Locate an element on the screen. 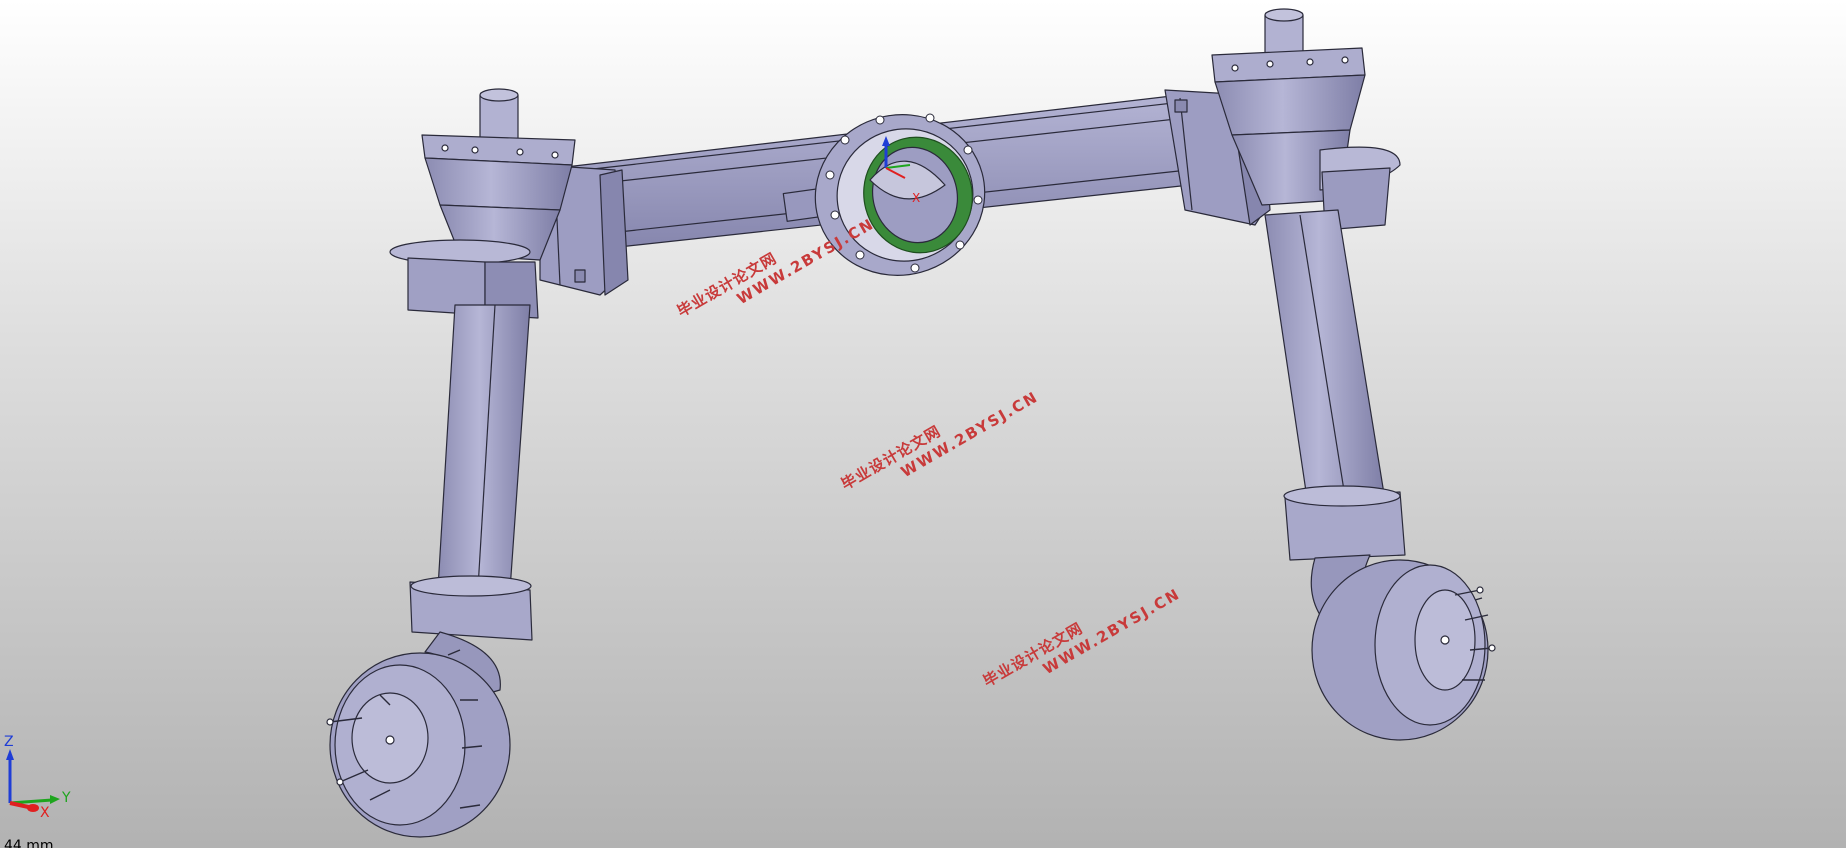 The height and width of the screenshot is (848, 1846). left-vertical-tube is located at coordinates (471, 502).